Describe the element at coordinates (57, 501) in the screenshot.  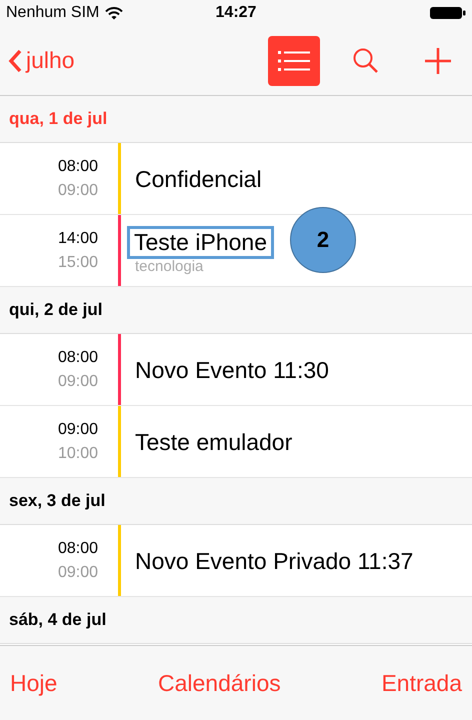
I see `day-header: sex, 3 de jul` at that location.